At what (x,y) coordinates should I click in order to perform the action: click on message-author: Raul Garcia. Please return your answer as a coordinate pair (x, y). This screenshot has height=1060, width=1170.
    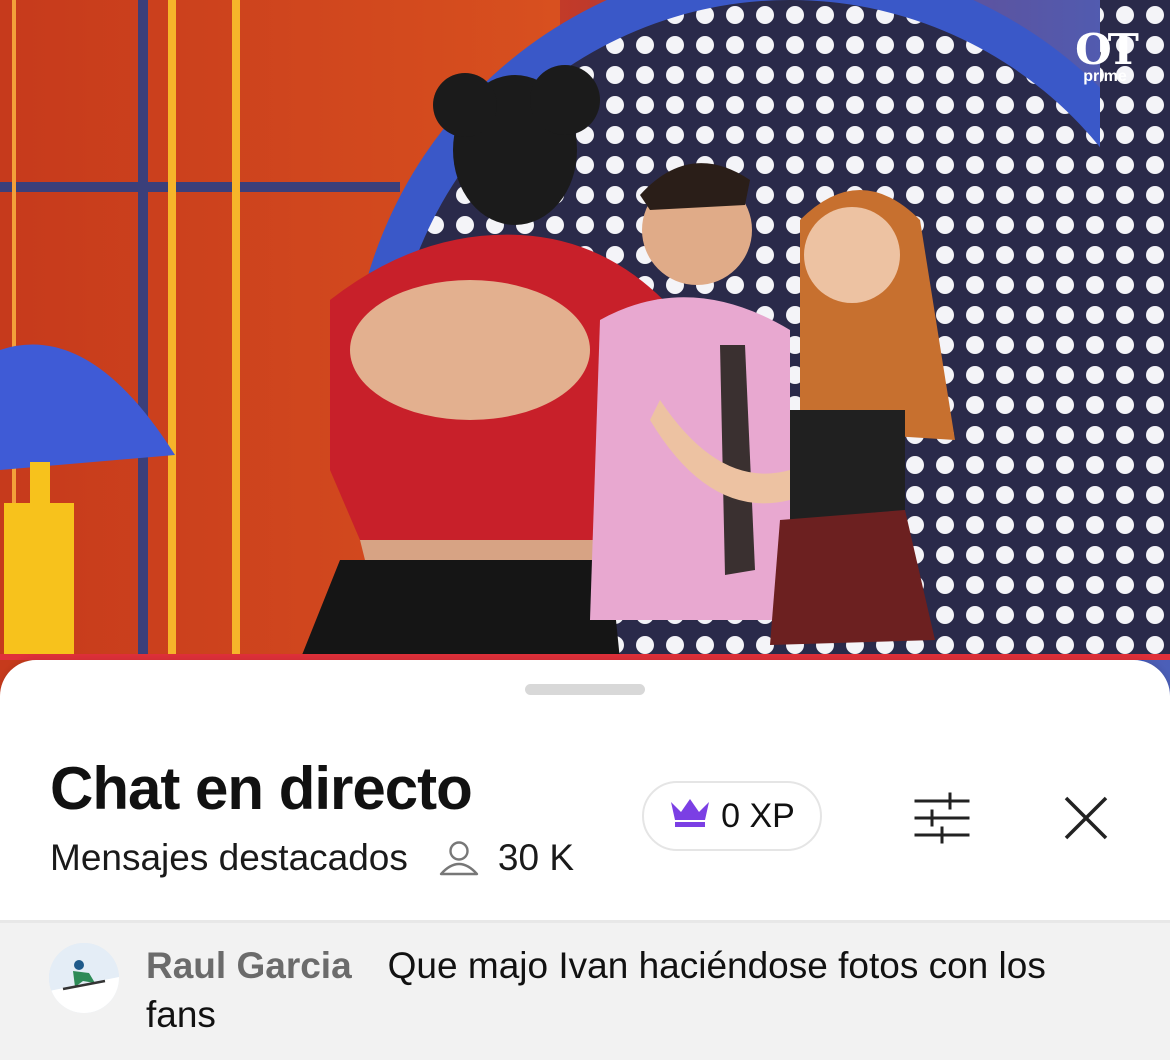
    Looking at the image, I should click on (249, 965).